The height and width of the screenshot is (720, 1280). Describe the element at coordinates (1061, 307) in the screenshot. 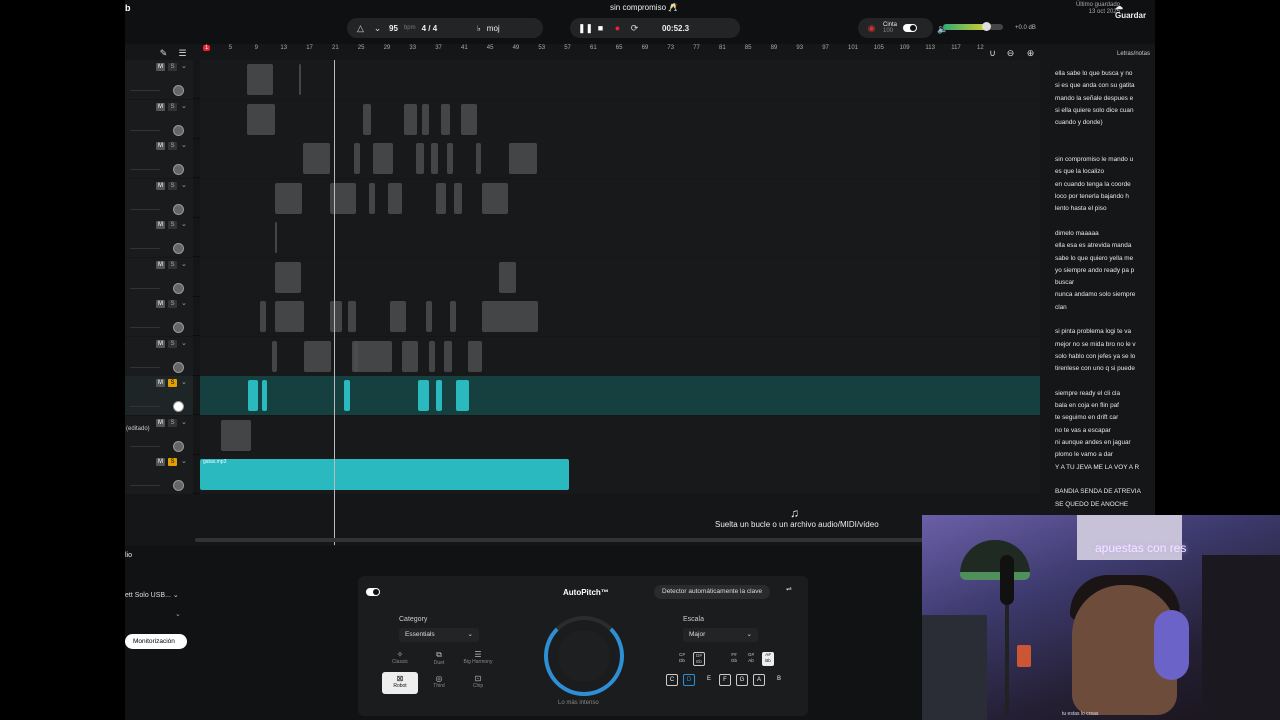

I see `lyric-line: clan` at that location.